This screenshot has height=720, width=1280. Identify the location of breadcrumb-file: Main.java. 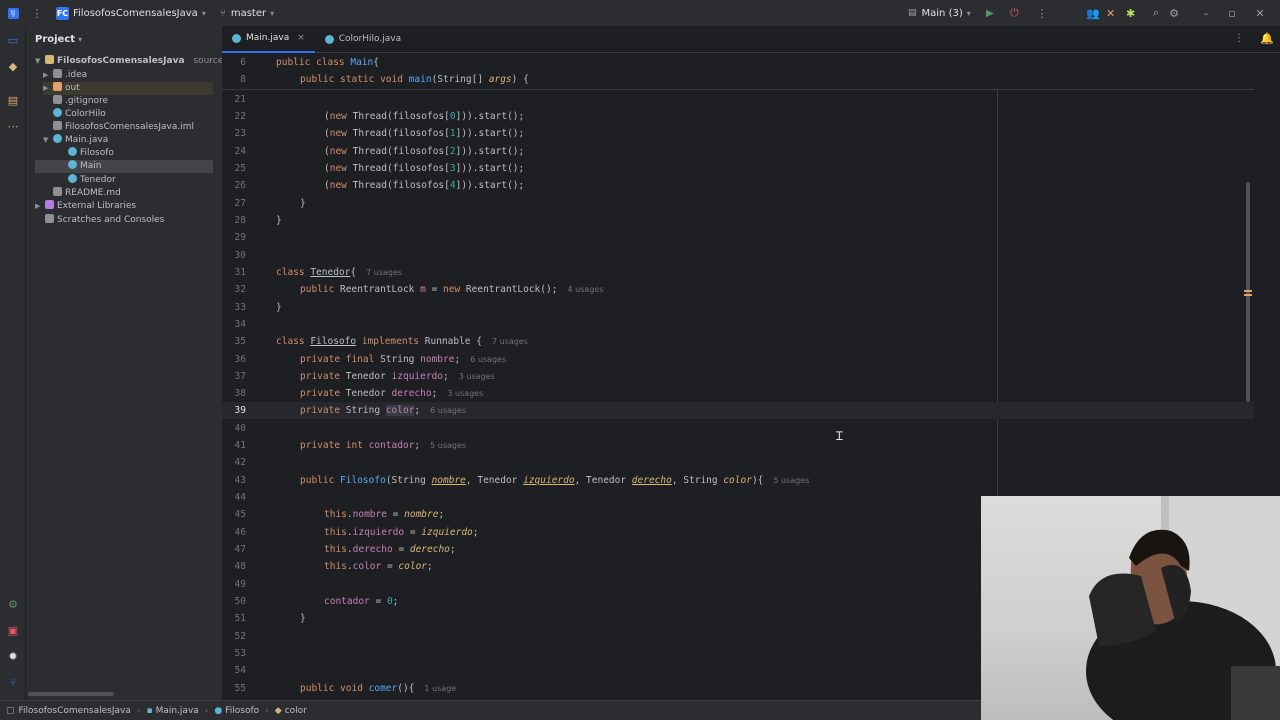
(177, 711).